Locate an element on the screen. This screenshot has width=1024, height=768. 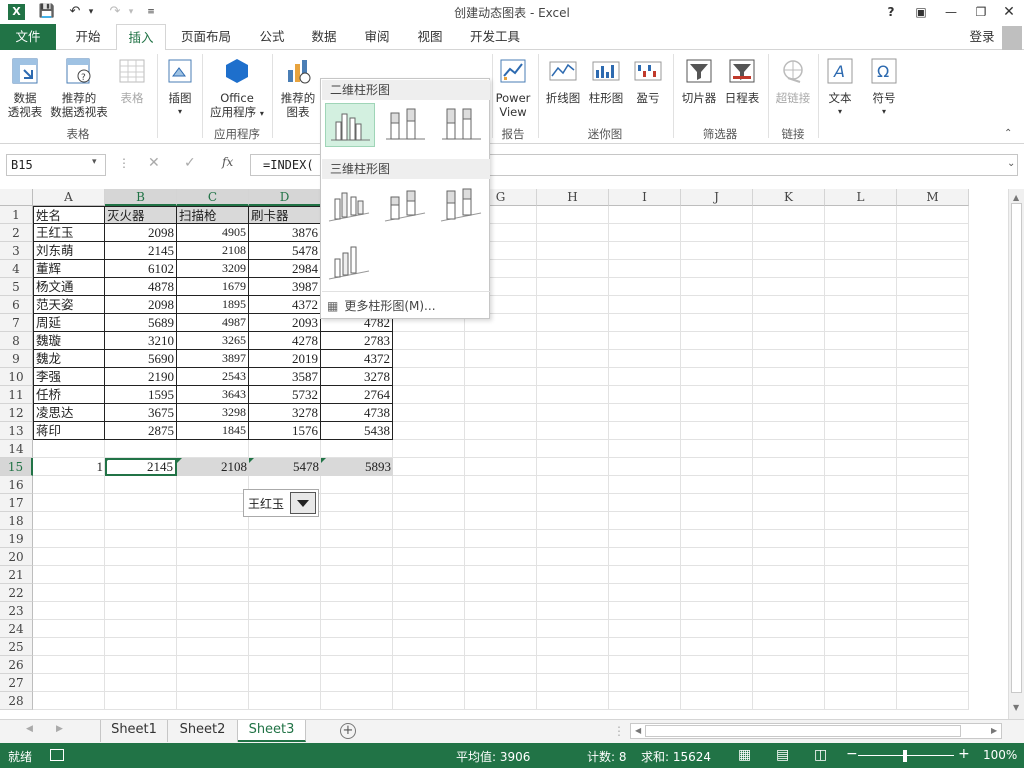
cell: 5689 is located at coordinates (141, 323).